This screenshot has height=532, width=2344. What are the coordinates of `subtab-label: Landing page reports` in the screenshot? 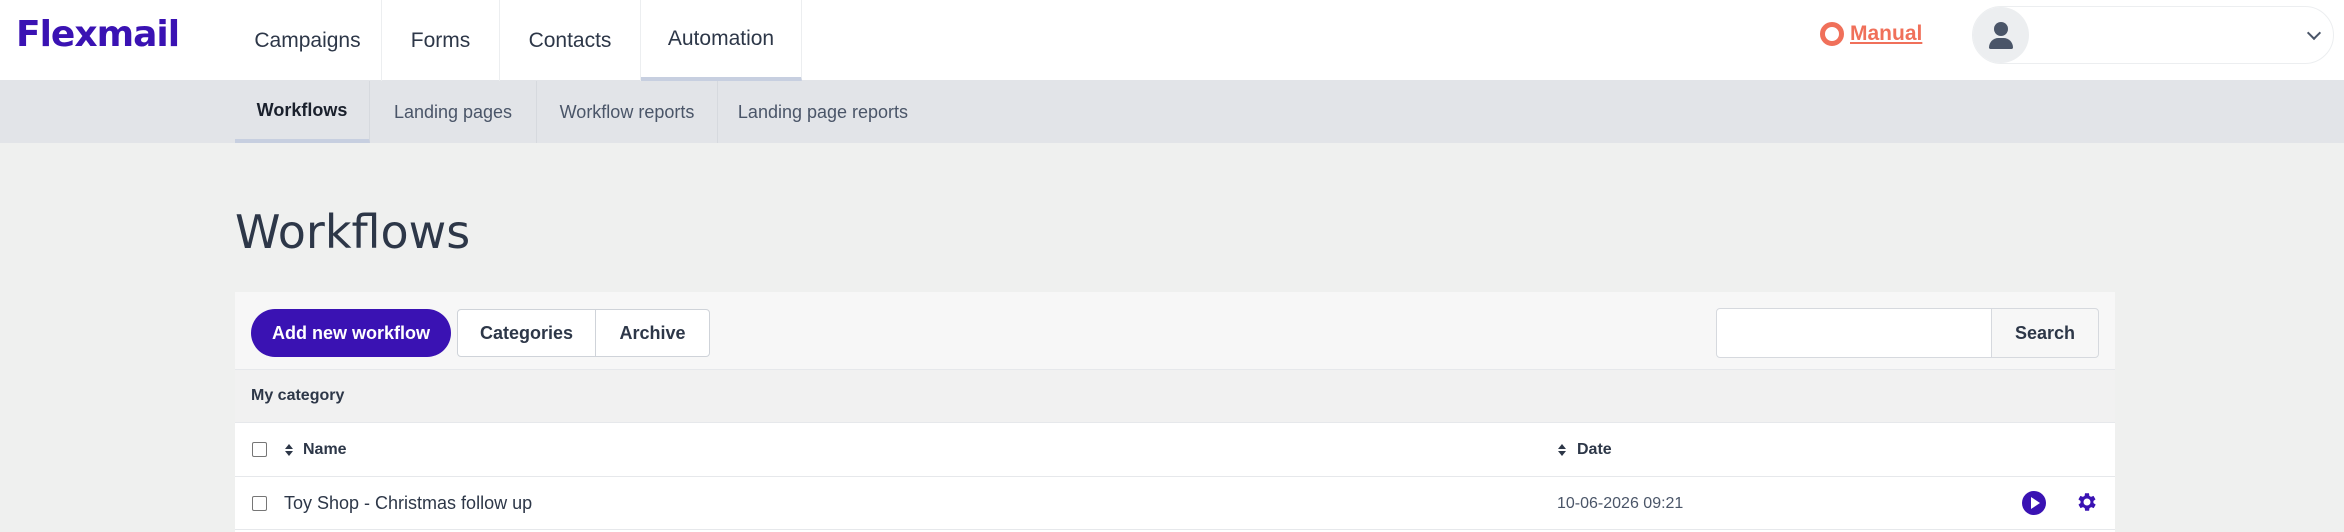 It's located at (823, 111).